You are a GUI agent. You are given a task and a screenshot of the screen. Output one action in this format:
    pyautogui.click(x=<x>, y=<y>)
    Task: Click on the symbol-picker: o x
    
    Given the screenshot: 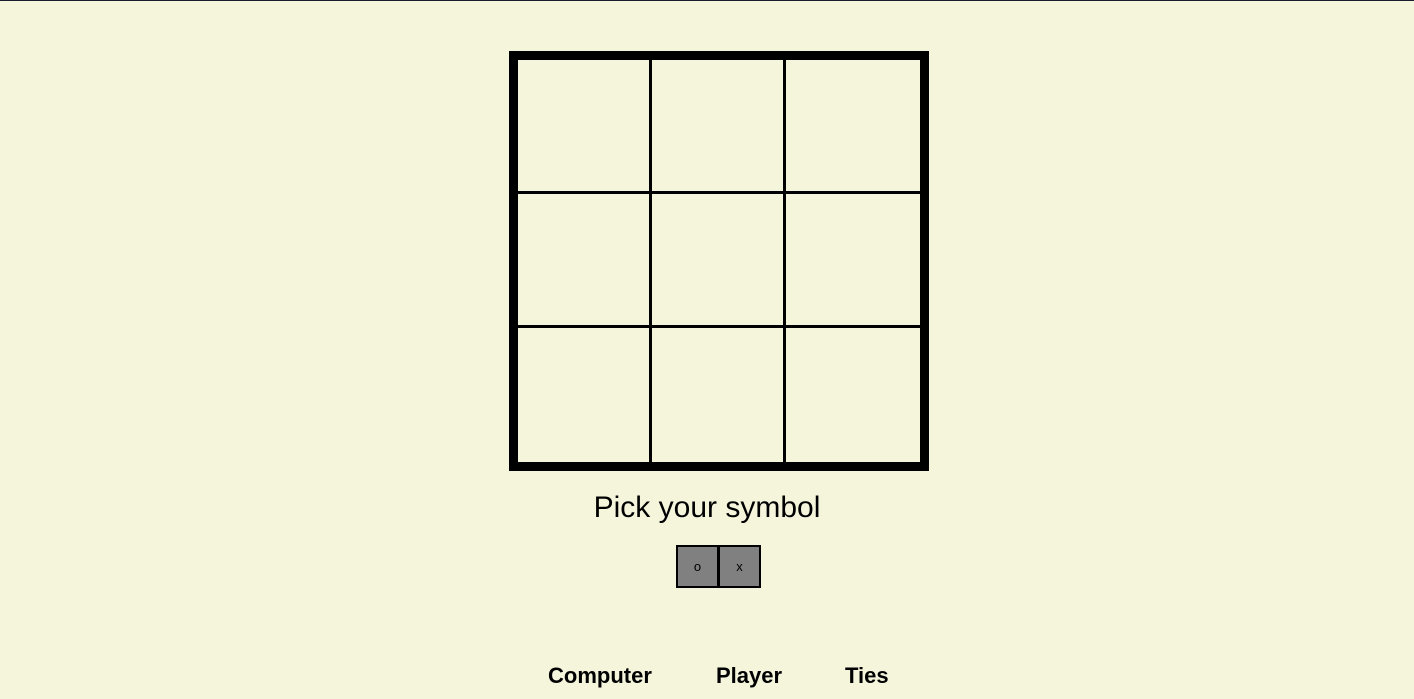 What is the action you would take?
    pyautogui.click(x=718, y=566)
    